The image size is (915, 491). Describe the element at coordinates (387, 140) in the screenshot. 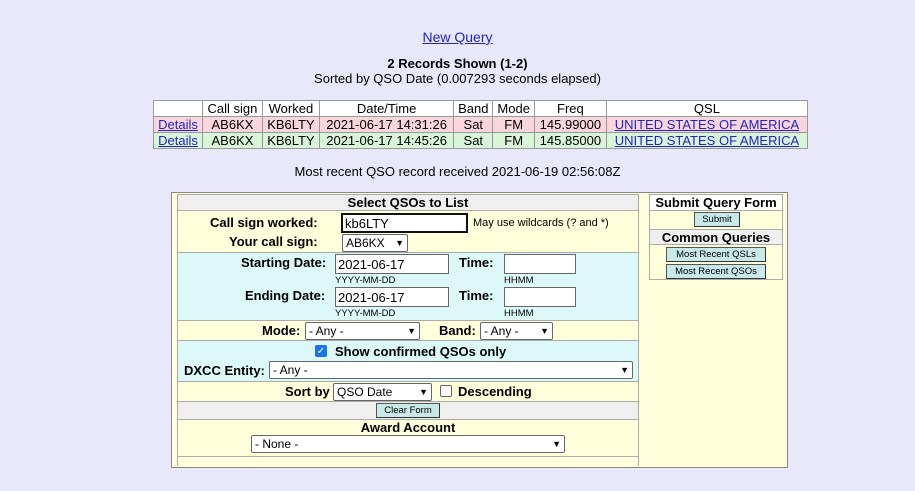

I see `datetime-cell: 2021-06-17 14:45:26` at that location.